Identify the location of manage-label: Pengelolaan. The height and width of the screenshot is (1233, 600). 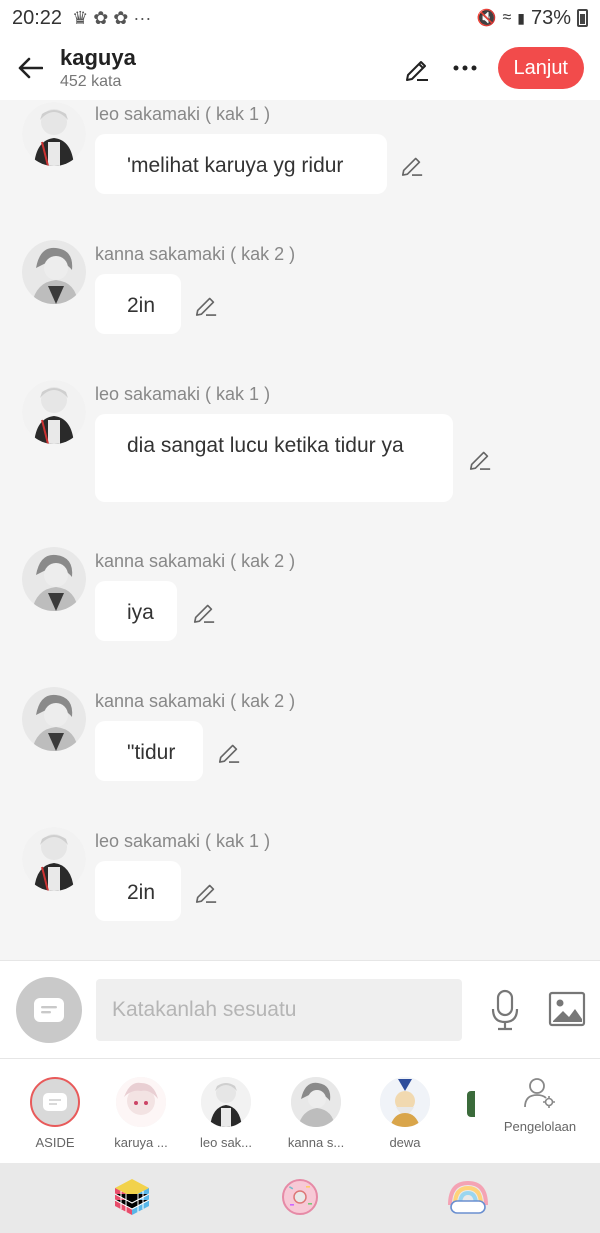
(540, 1126).